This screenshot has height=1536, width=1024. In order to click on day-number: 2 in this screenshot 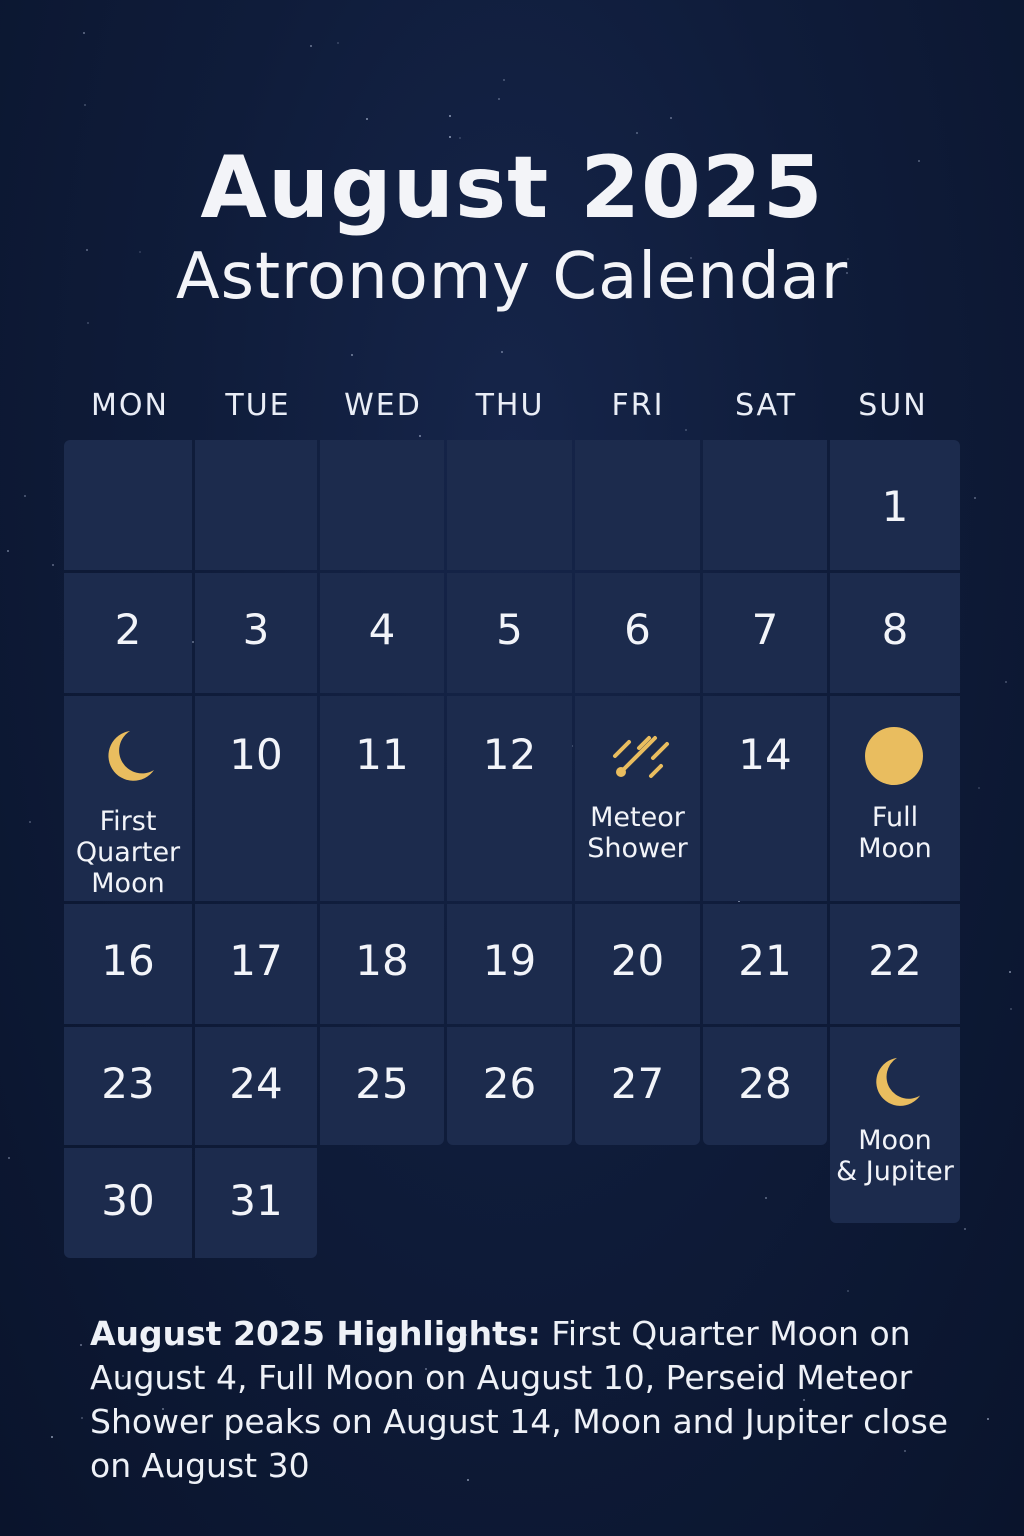, I will do `click(128, 629)`.